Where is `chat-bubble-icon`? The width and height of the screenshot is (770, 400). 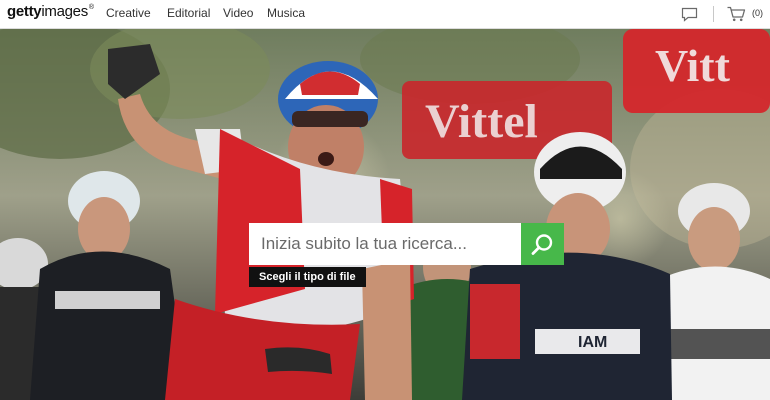
chat-bubble-icon is located at coordinates (689, 14).